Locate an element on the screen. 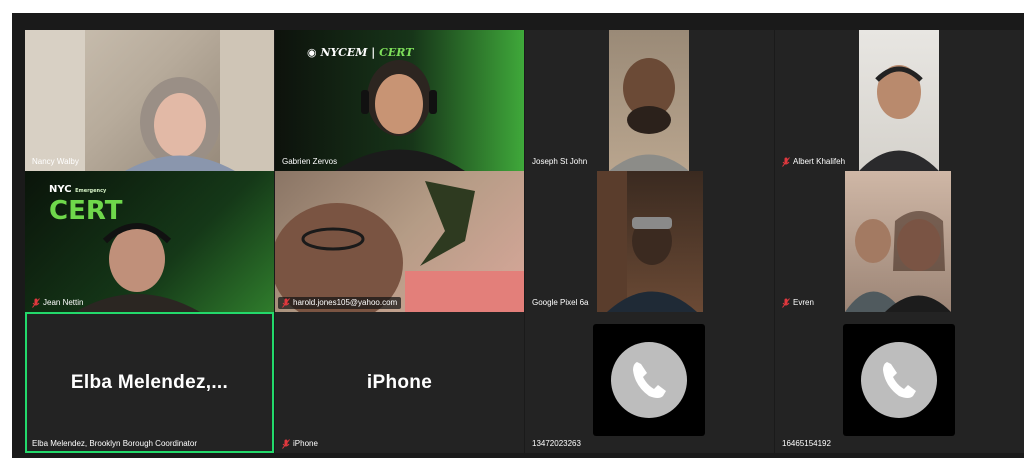 This screenshot has width=1028, height=458. participant-name-label: 16465154192 is located at coordinates (806, 444).